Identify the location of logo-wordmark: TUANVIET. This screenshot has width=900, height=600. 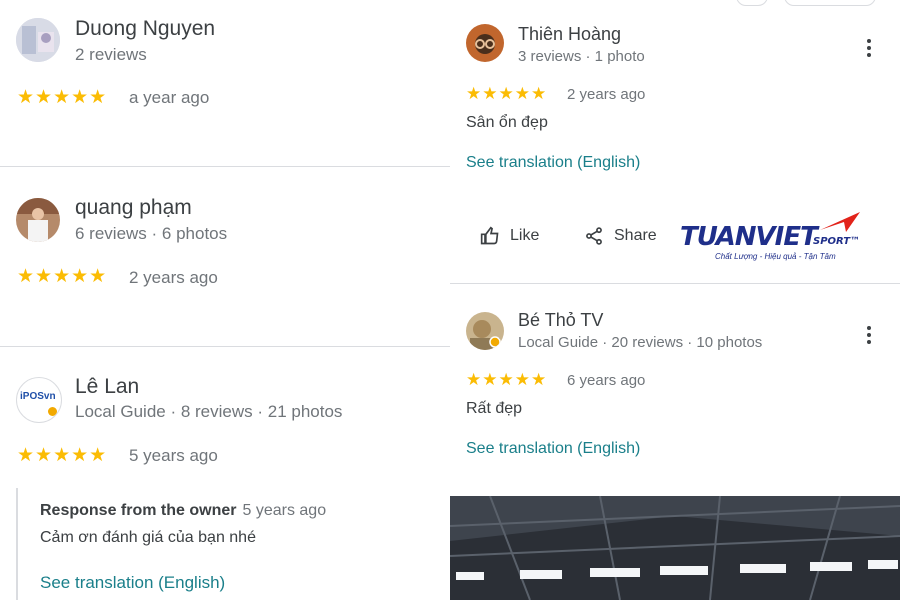
(749, 237).